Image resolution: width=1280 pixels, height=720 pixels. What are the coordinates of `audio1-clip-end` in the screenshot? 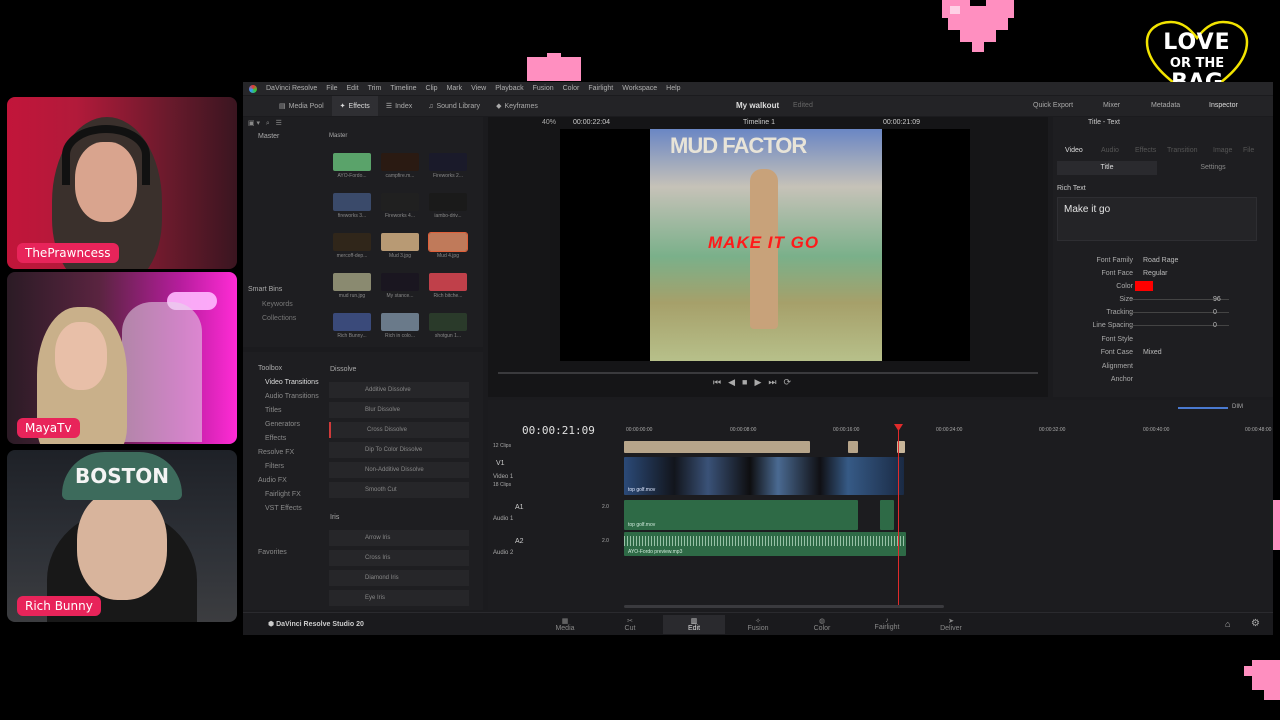 It's located at (887, 515).